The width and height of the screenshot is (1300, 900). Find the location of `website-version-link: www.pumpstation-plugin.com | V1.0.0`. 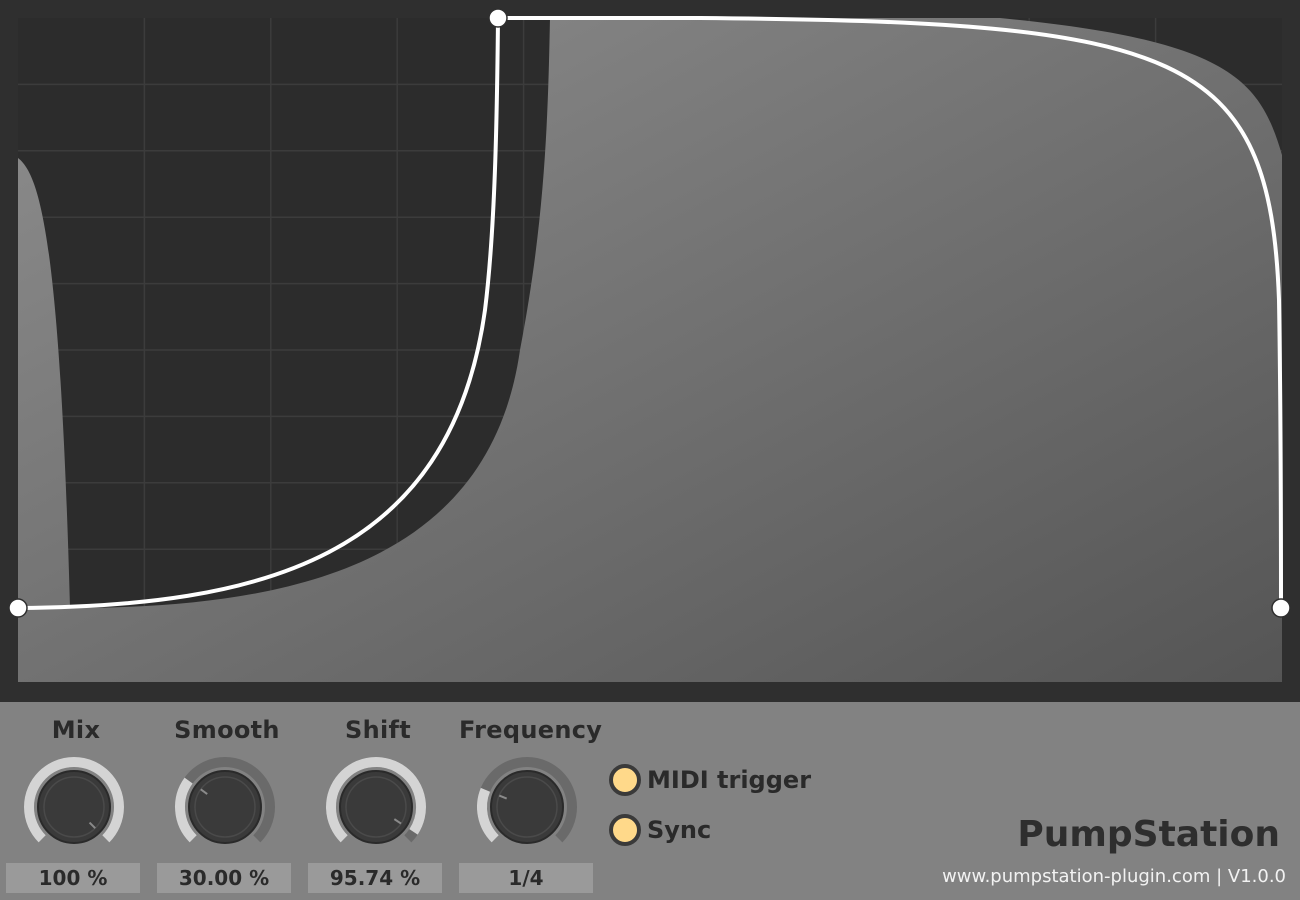

website-version-link: www.pumpstation-plugin.com | V1.0.0 is located at coordinates (1114, 876).